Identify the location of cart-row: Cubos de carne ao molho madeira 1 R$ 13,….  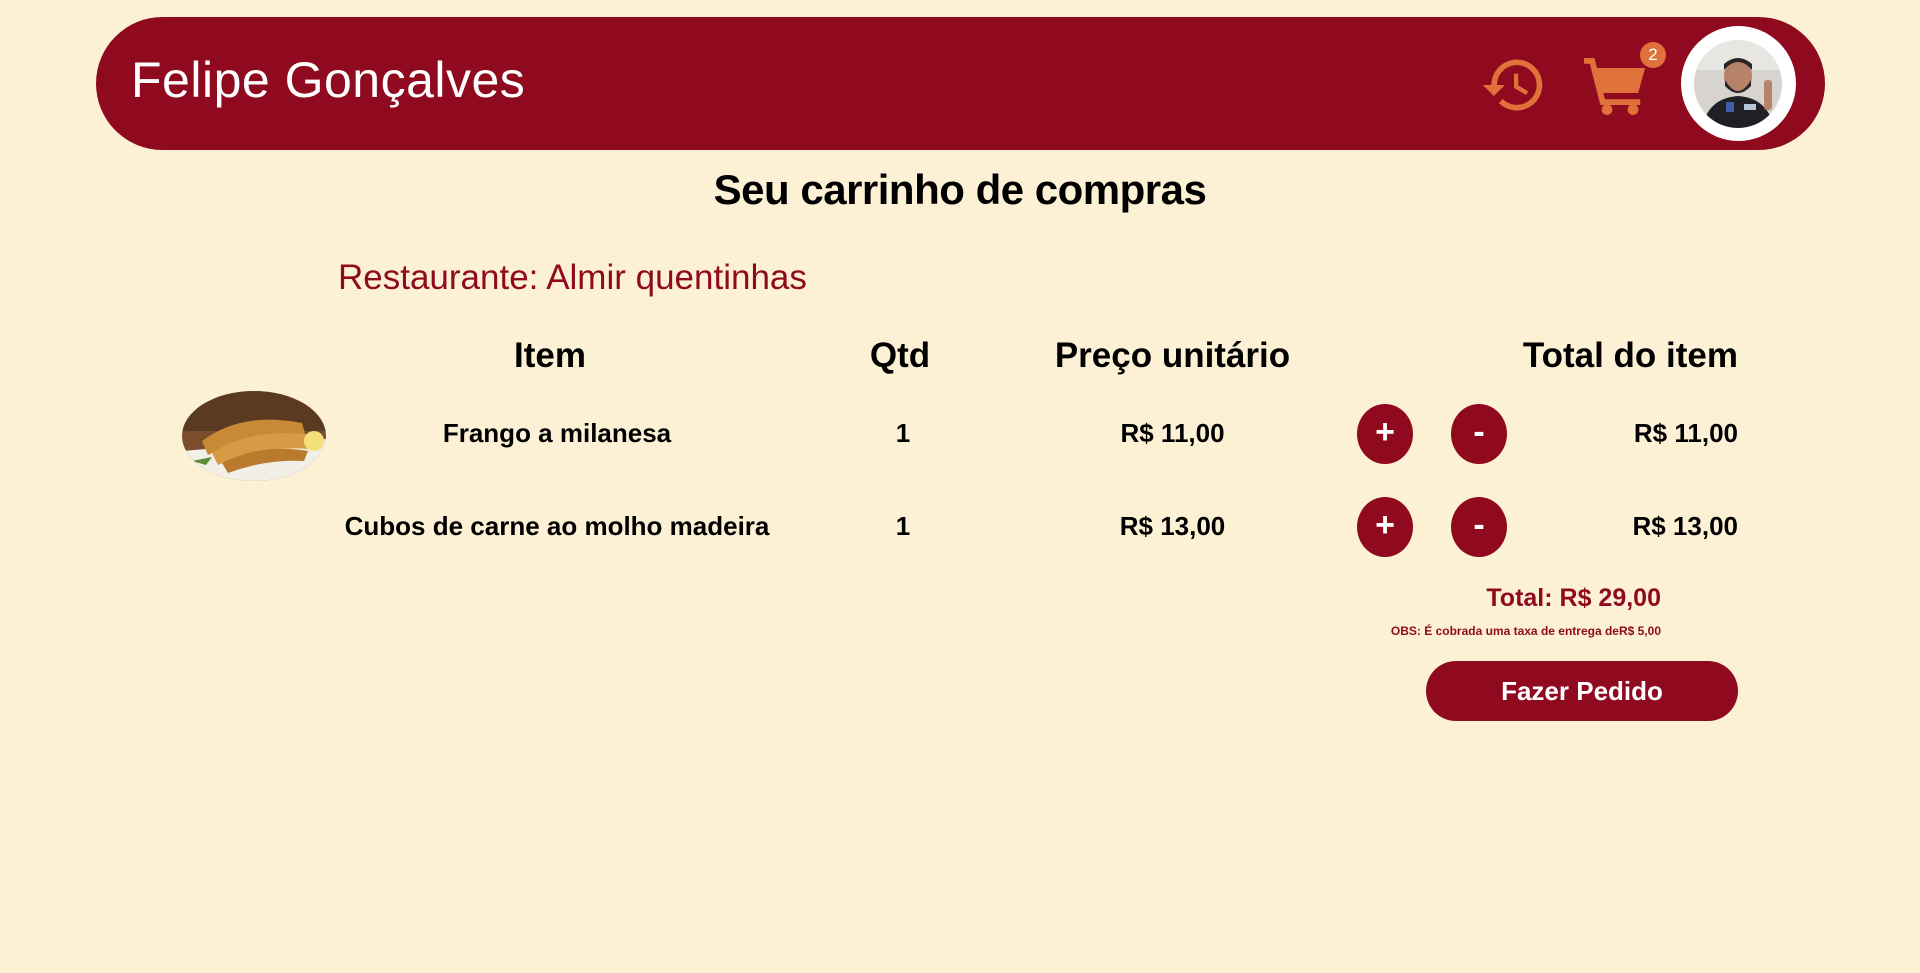
(960, 526).